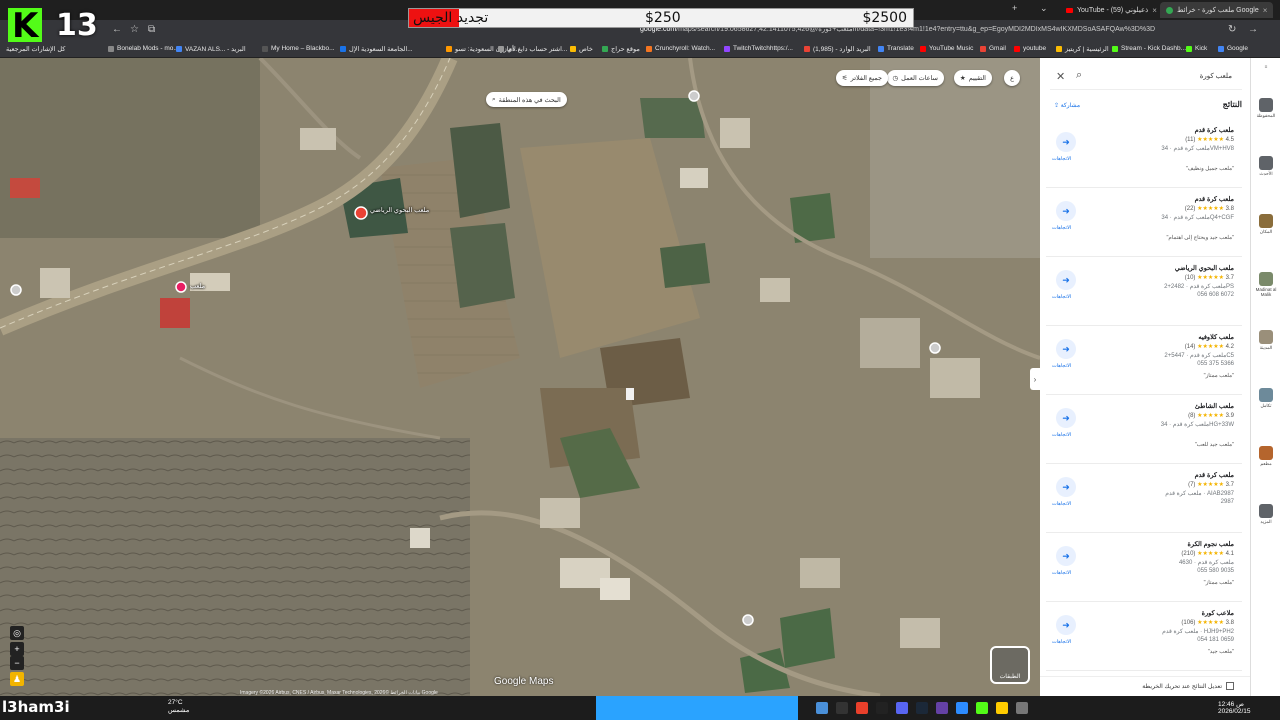 This screenshot has height=720, width=1280. What do you see at coordinates (1146, 78) in the screenshot?
I see `search-box: ✕ ⌕ ملعب كورة` at bounding box center [1146, 78].